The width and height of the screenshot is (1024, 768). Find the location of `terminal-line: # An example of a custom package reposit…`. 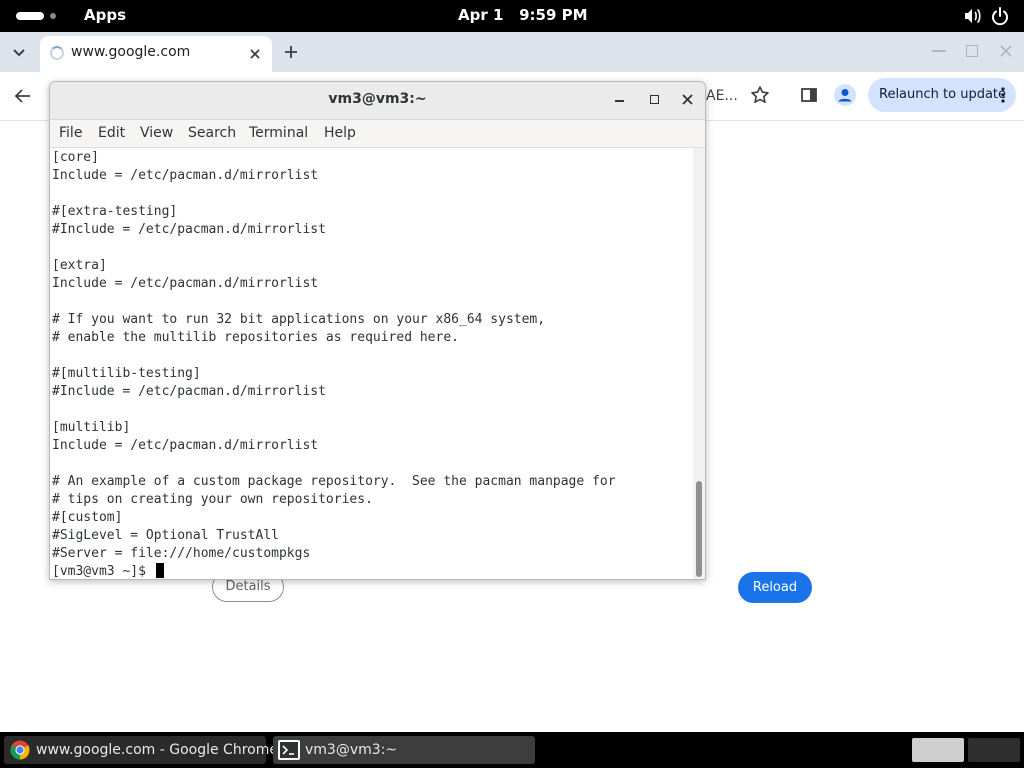

terminal-line: # An example of a custom package reposit… is located at coordinates (334, 481).